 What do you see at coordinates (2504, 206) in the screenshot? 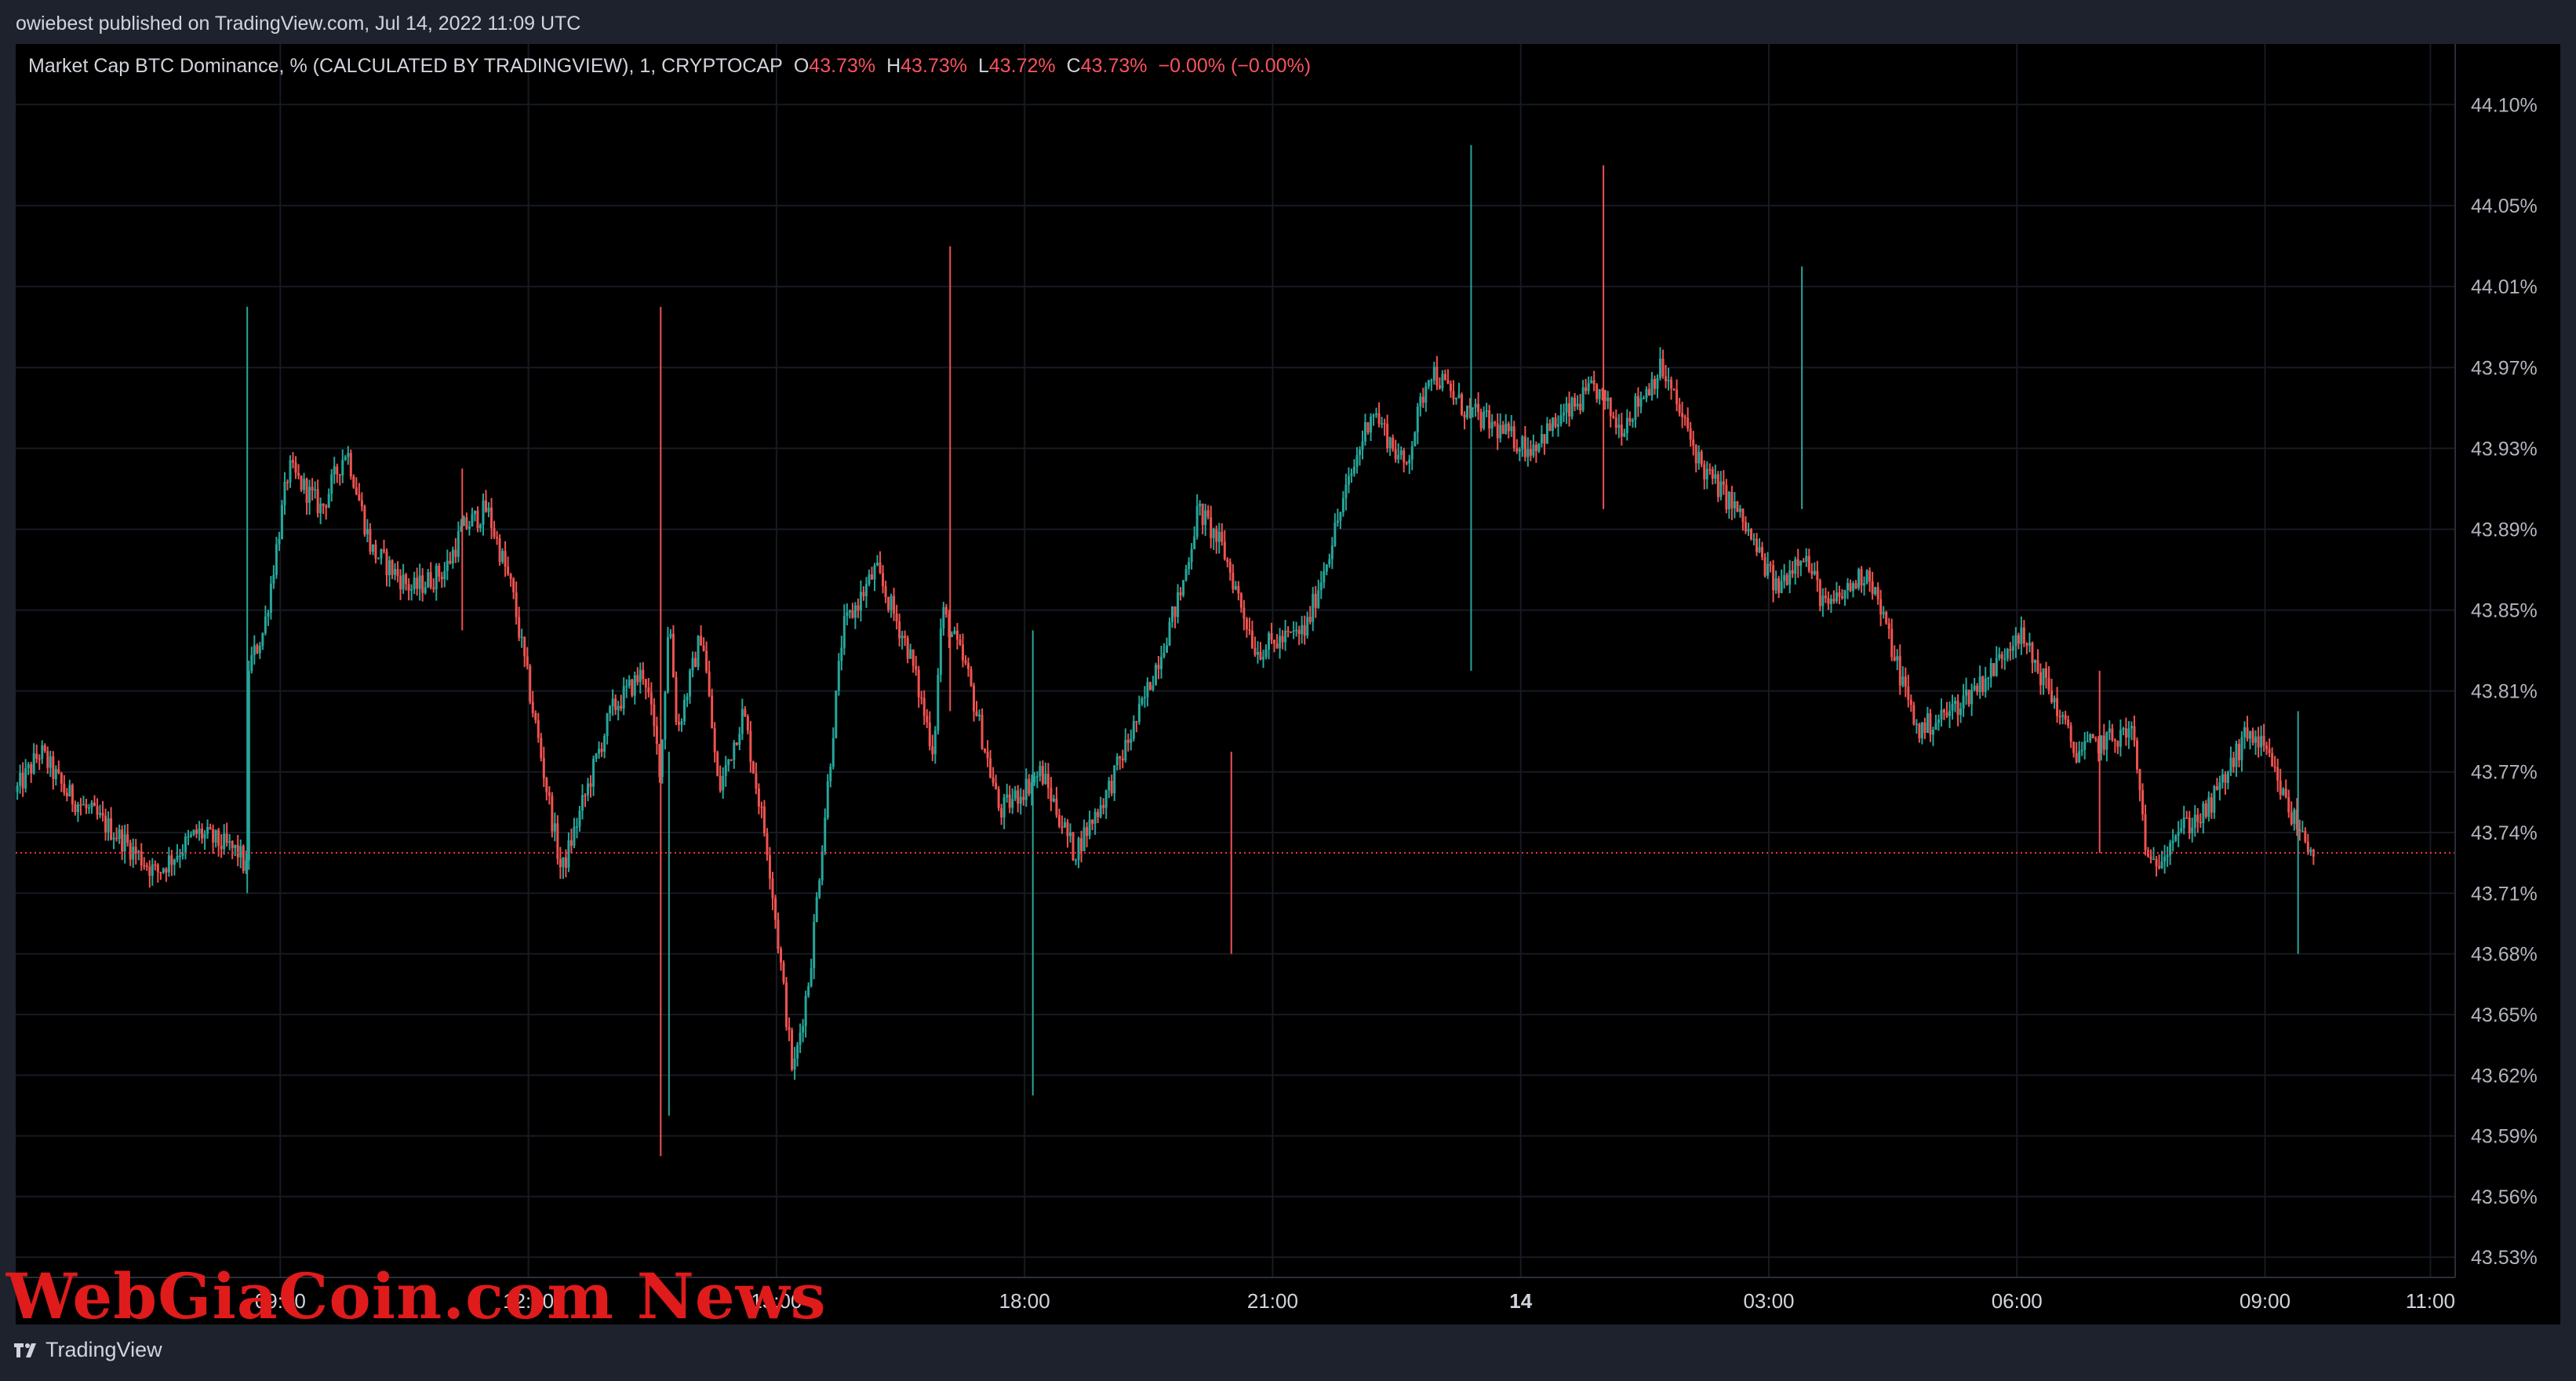
I see `y-tick-label: 44.05%` at bounding box center [2504, 206].